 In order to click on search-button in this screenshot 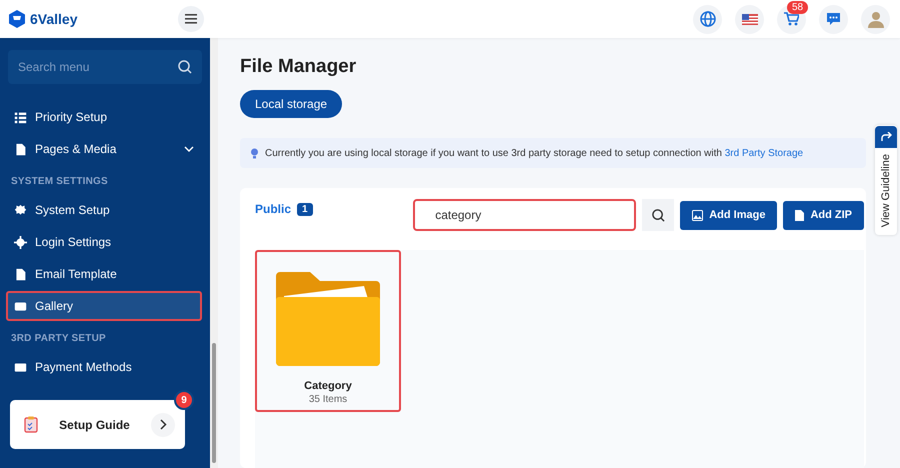, I will do `click(658, 215)`.